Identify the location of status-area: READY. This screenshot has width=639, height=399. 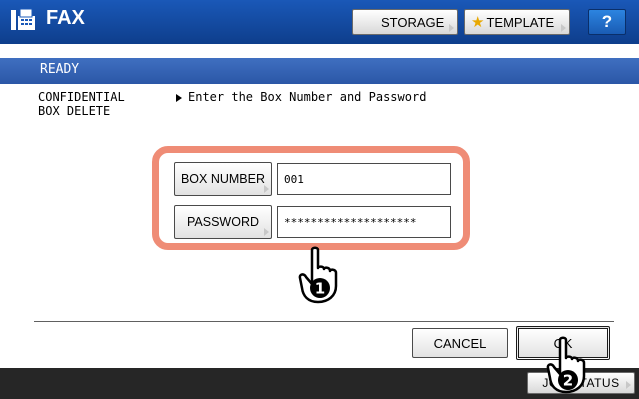
(319, 64).